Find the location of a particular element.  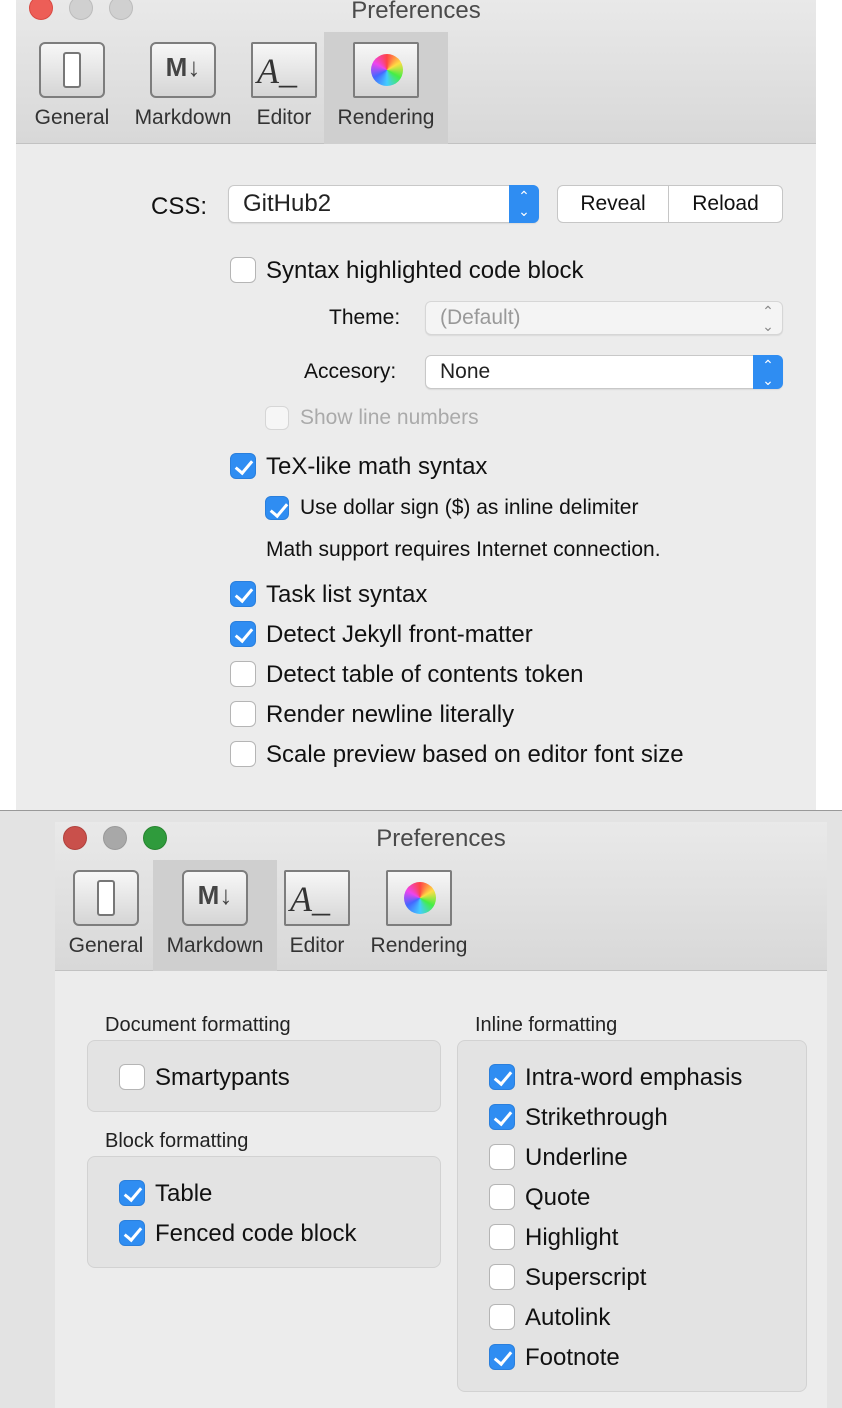

strikethrough-label: Strikethrough is located at coordinates (596, 1117).